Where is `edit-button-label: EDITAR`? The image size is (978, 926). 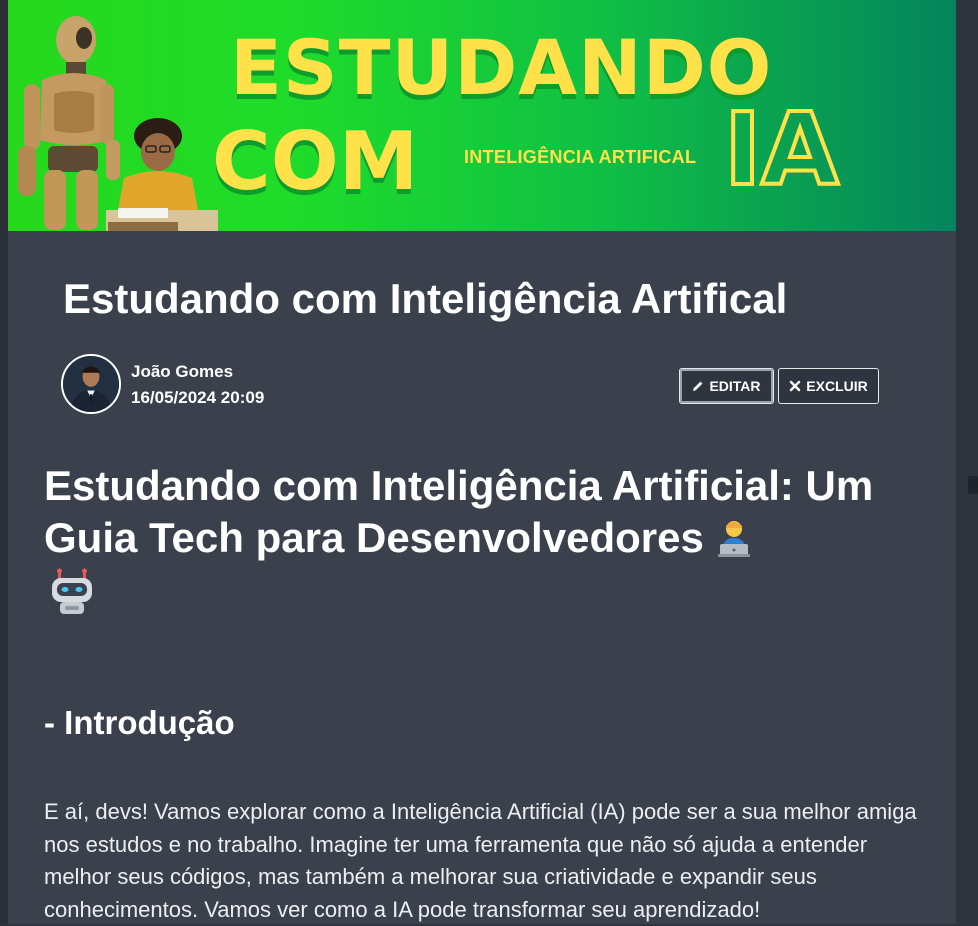
edit-button-label: EDITAR is located at coordinates (735, 386).